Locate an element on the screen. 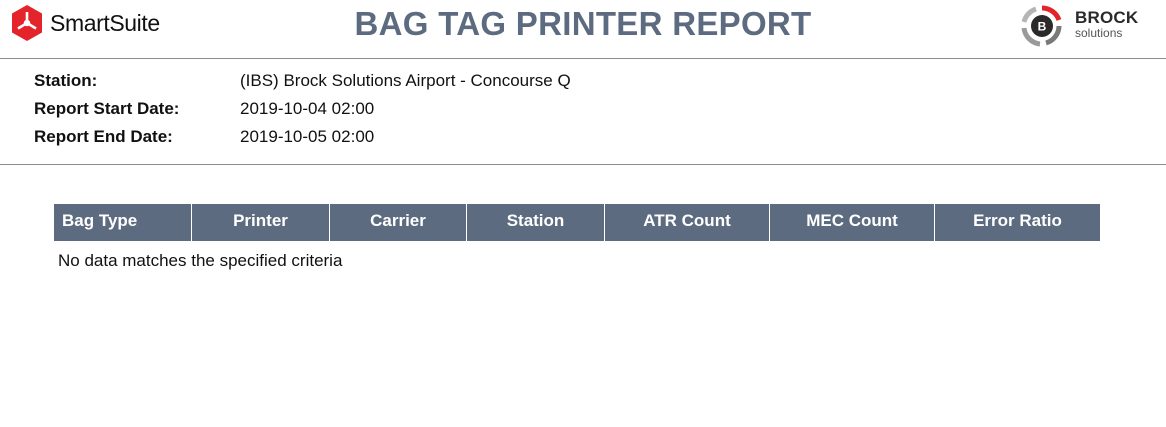 The height and width of the screenshot is (427, 1166). brock-solutions-logo: B BROCK solutions is located at coordinates (1084, 26).